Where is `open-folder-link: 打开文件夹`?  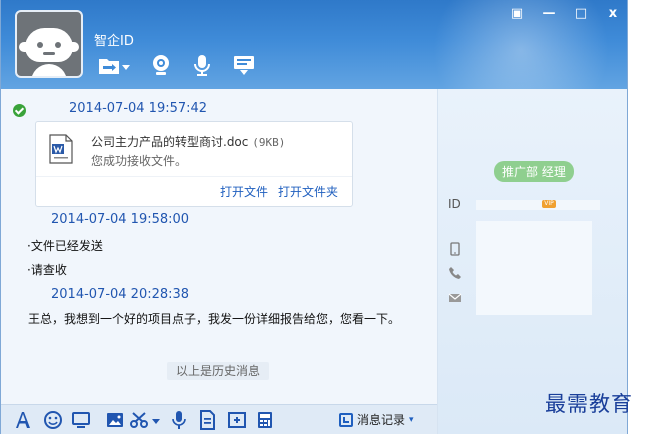 open-folder-link: 打开文件夹 is located at coordinates (308, 191).